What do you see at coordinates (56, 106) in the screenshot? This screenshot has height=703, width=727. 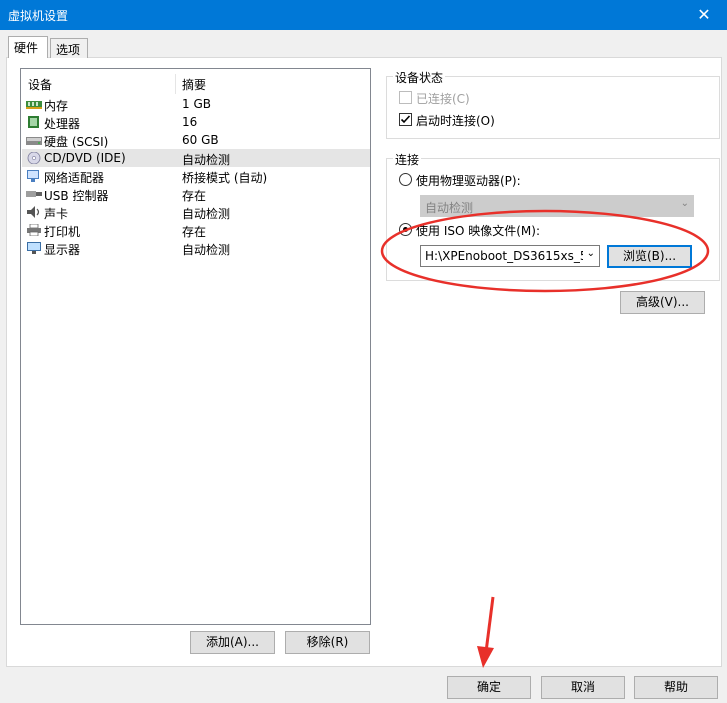 I see `device-name: 内存` at bounding box center [56, 106].